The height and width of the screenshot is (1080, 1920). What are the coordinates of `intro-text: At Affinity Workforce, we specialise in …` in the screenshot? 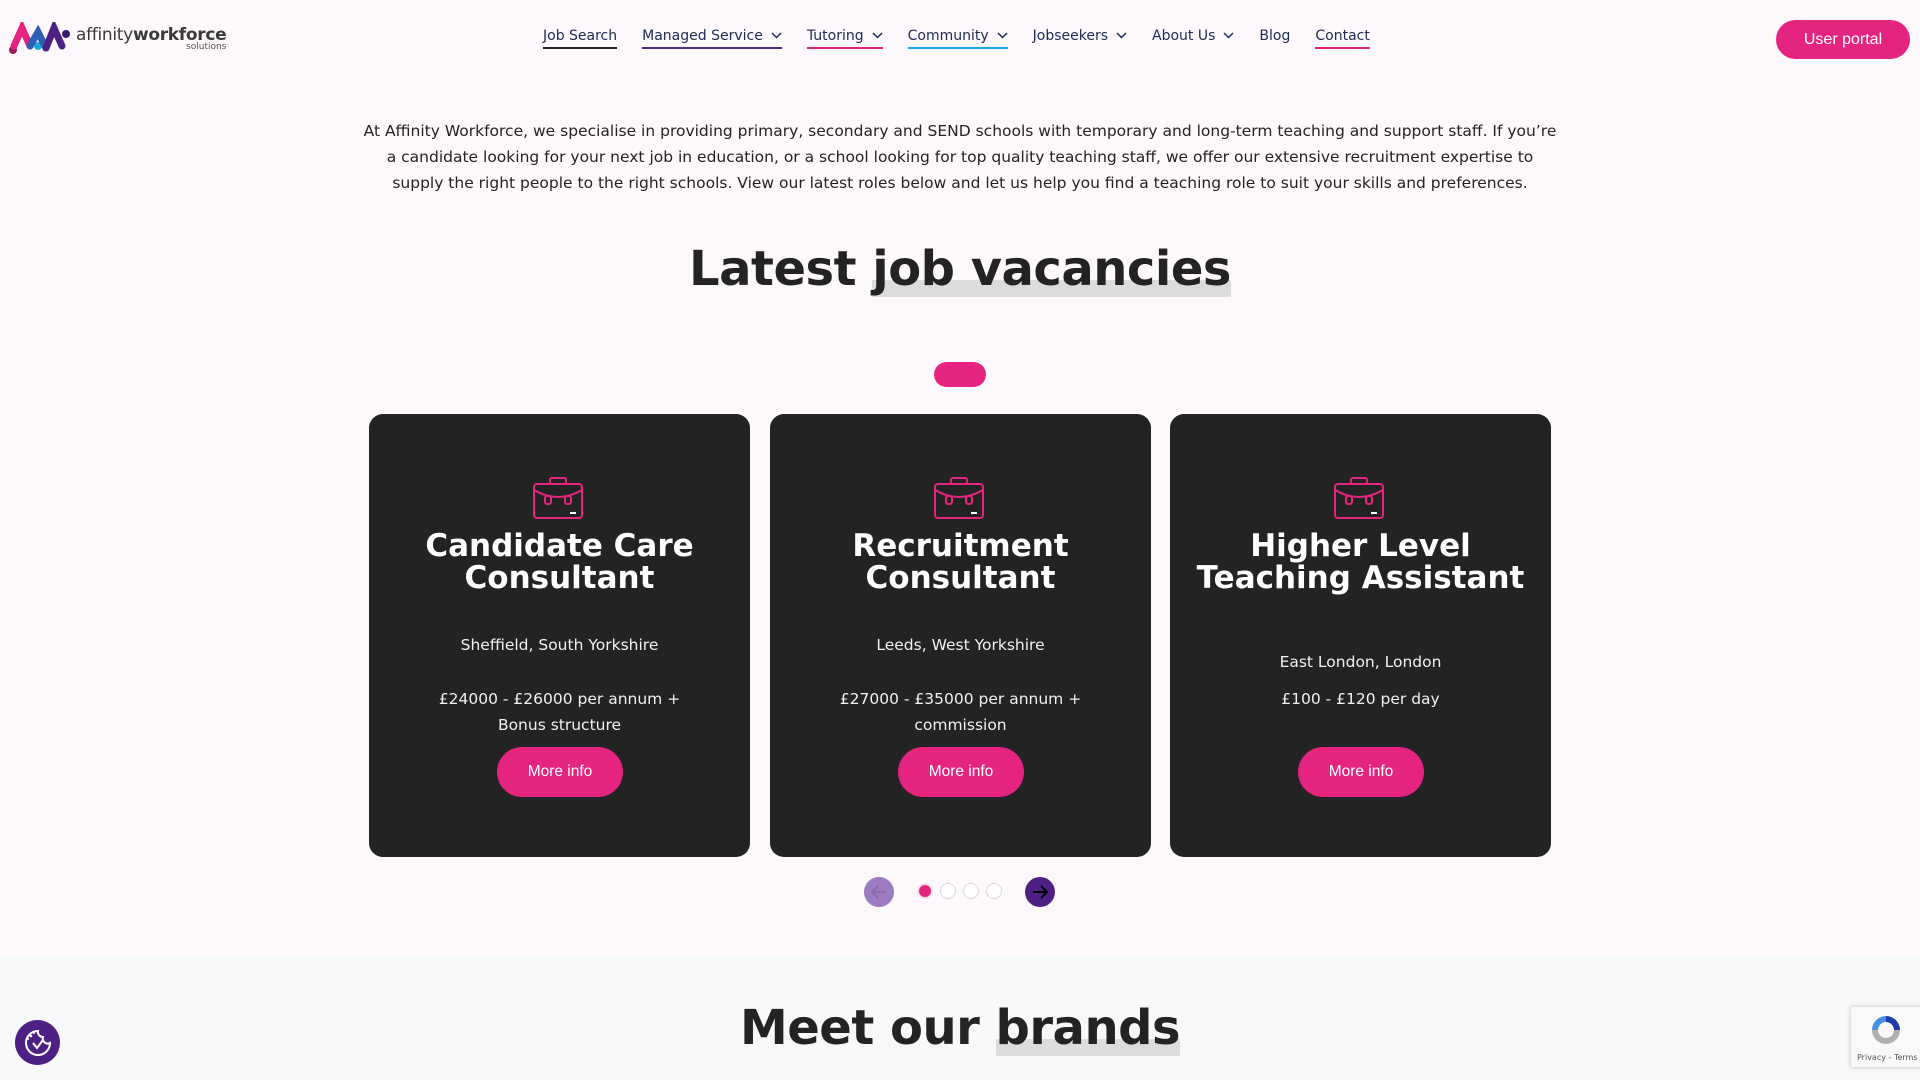 It's located at (960, 157).